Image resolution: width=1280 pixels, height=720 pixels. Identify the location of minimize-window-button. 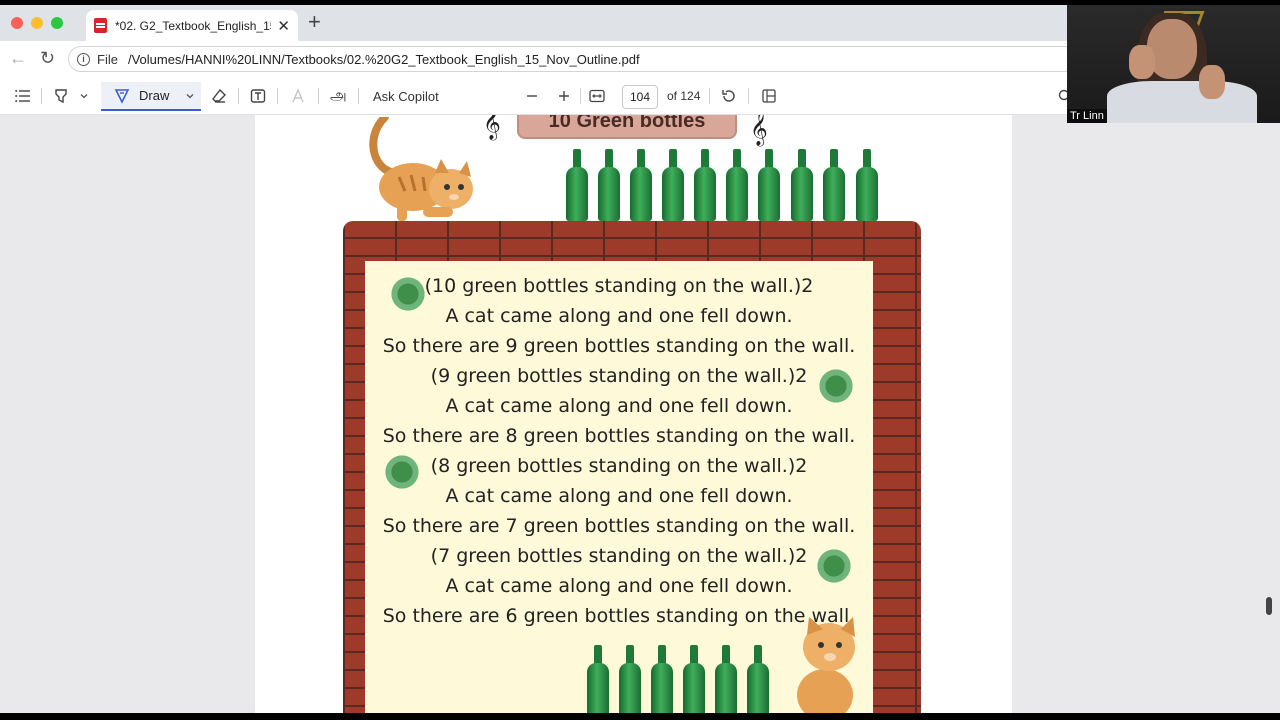
(37, 23).